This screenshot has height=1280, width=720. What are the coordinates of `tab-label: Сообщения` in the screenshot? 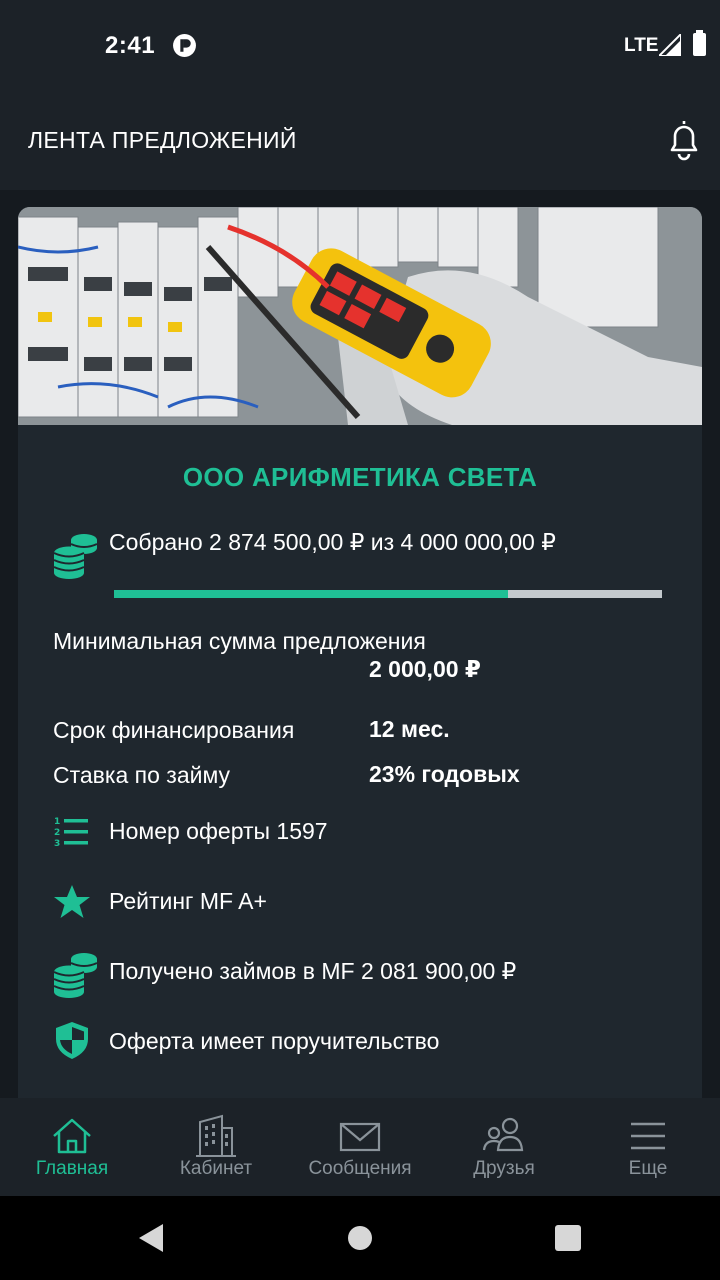 It's located at (360, 1168).